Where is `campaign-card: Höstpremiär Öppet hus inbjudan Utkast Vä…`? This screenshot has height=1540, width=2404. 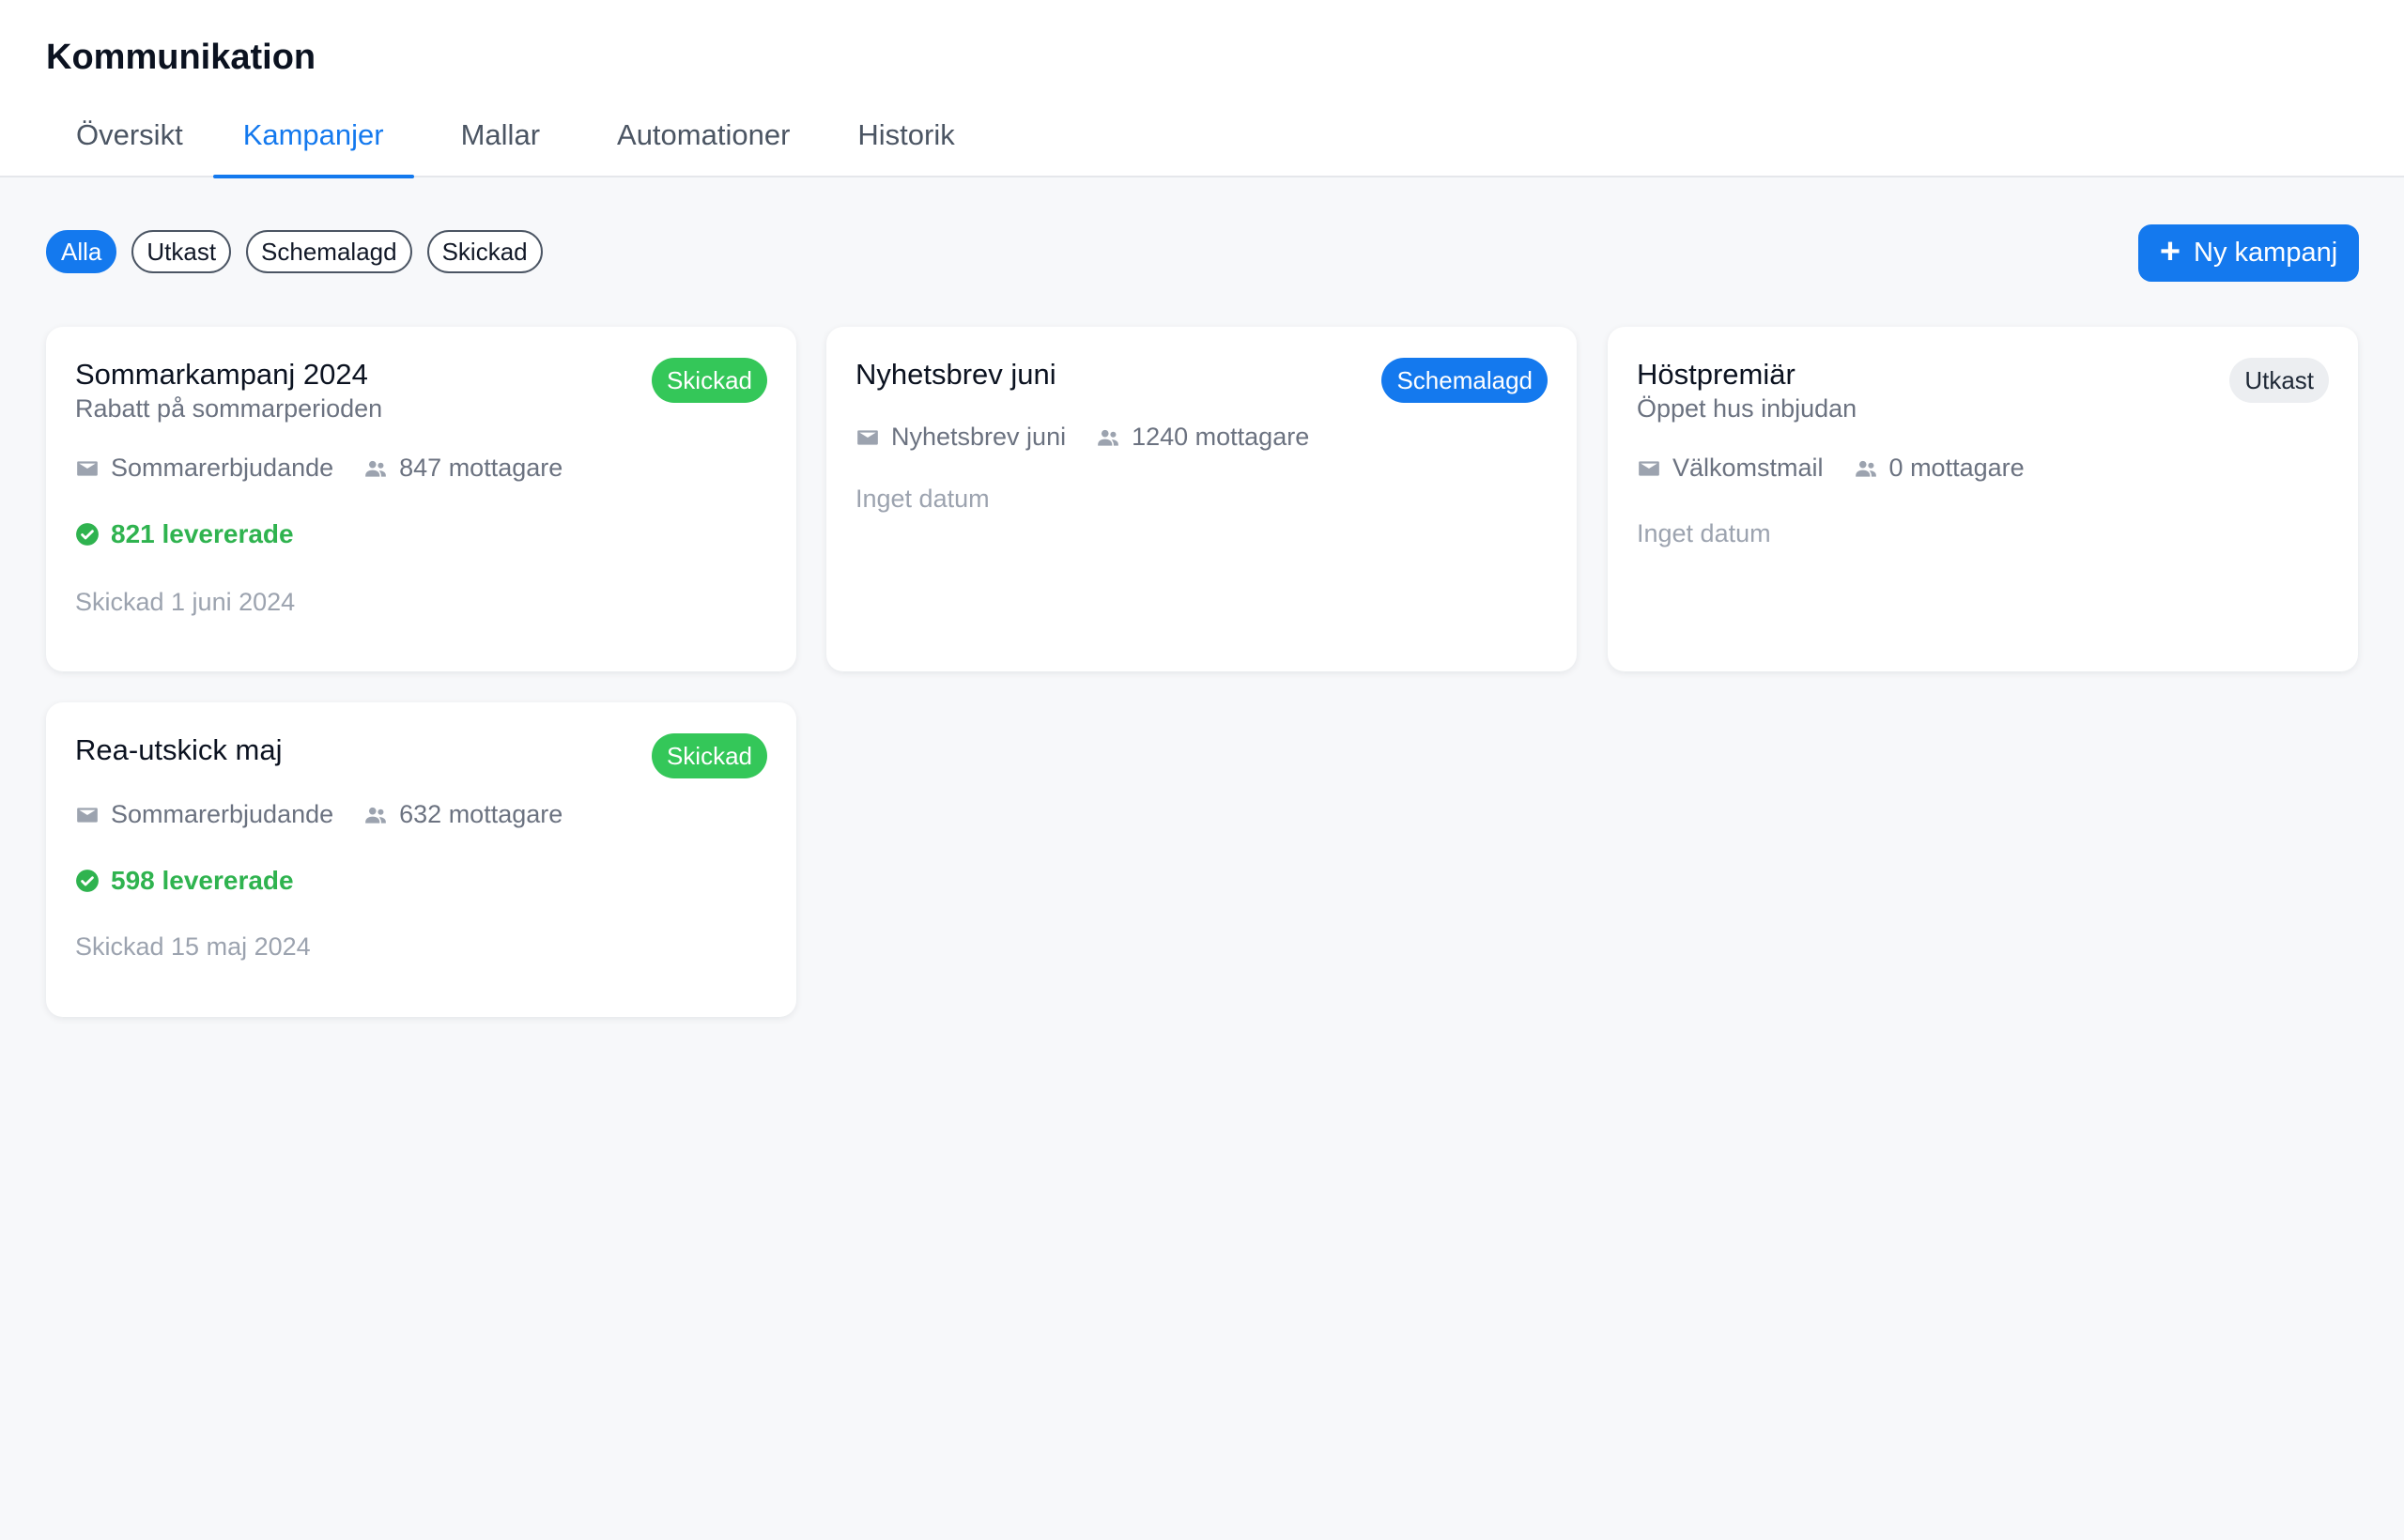
campaign-card: Höstpremiär Öppet hus inbjudan Utkast Vä… is located at coordinates (1983, 499).